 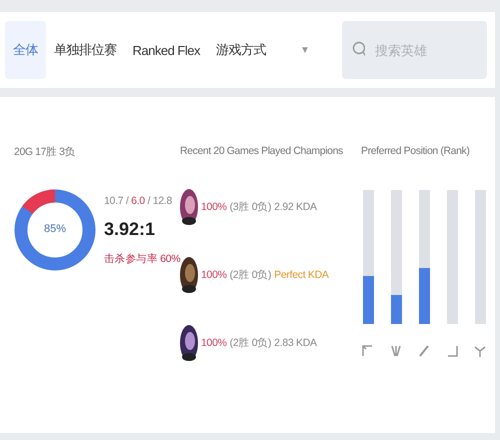 I want to click on kill-participation: 击杀参与率 60%, so click(x=142, y=259).